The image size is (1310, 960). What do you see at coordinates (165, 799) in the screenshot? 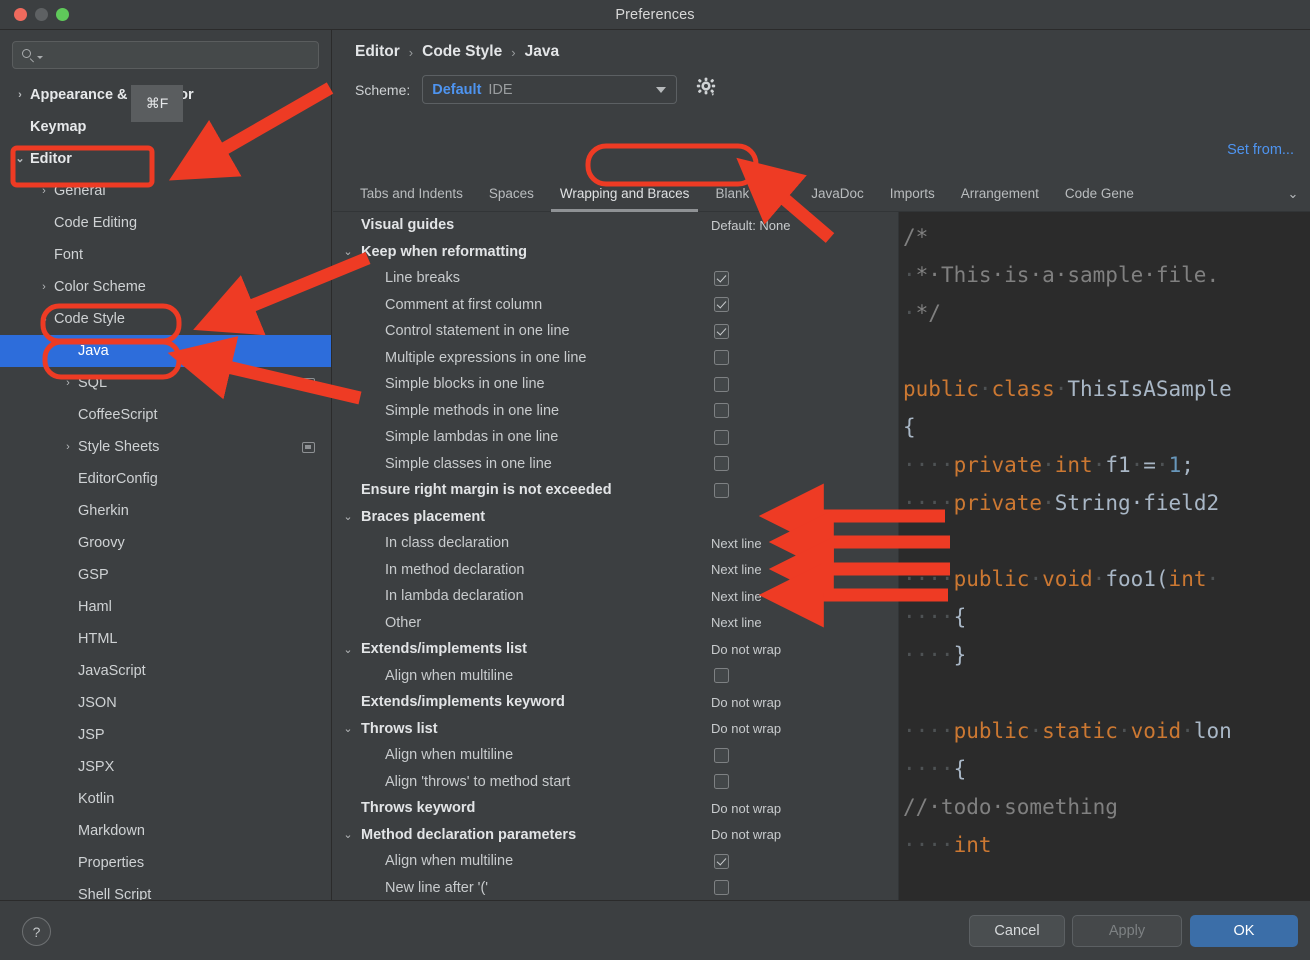
I see `sidebar-item-kotlin: Kotlin` at bounding box center [165, 799].